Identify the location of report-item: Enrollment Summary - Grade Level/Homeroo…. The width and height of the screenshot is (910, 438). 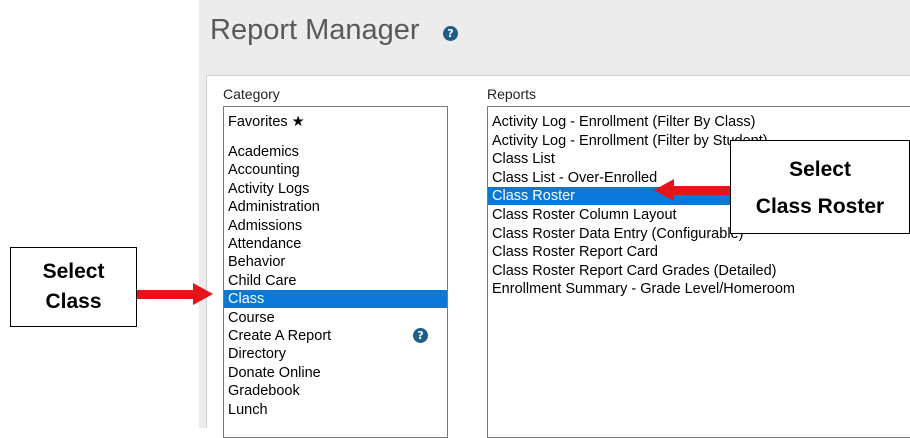
(699, 289).